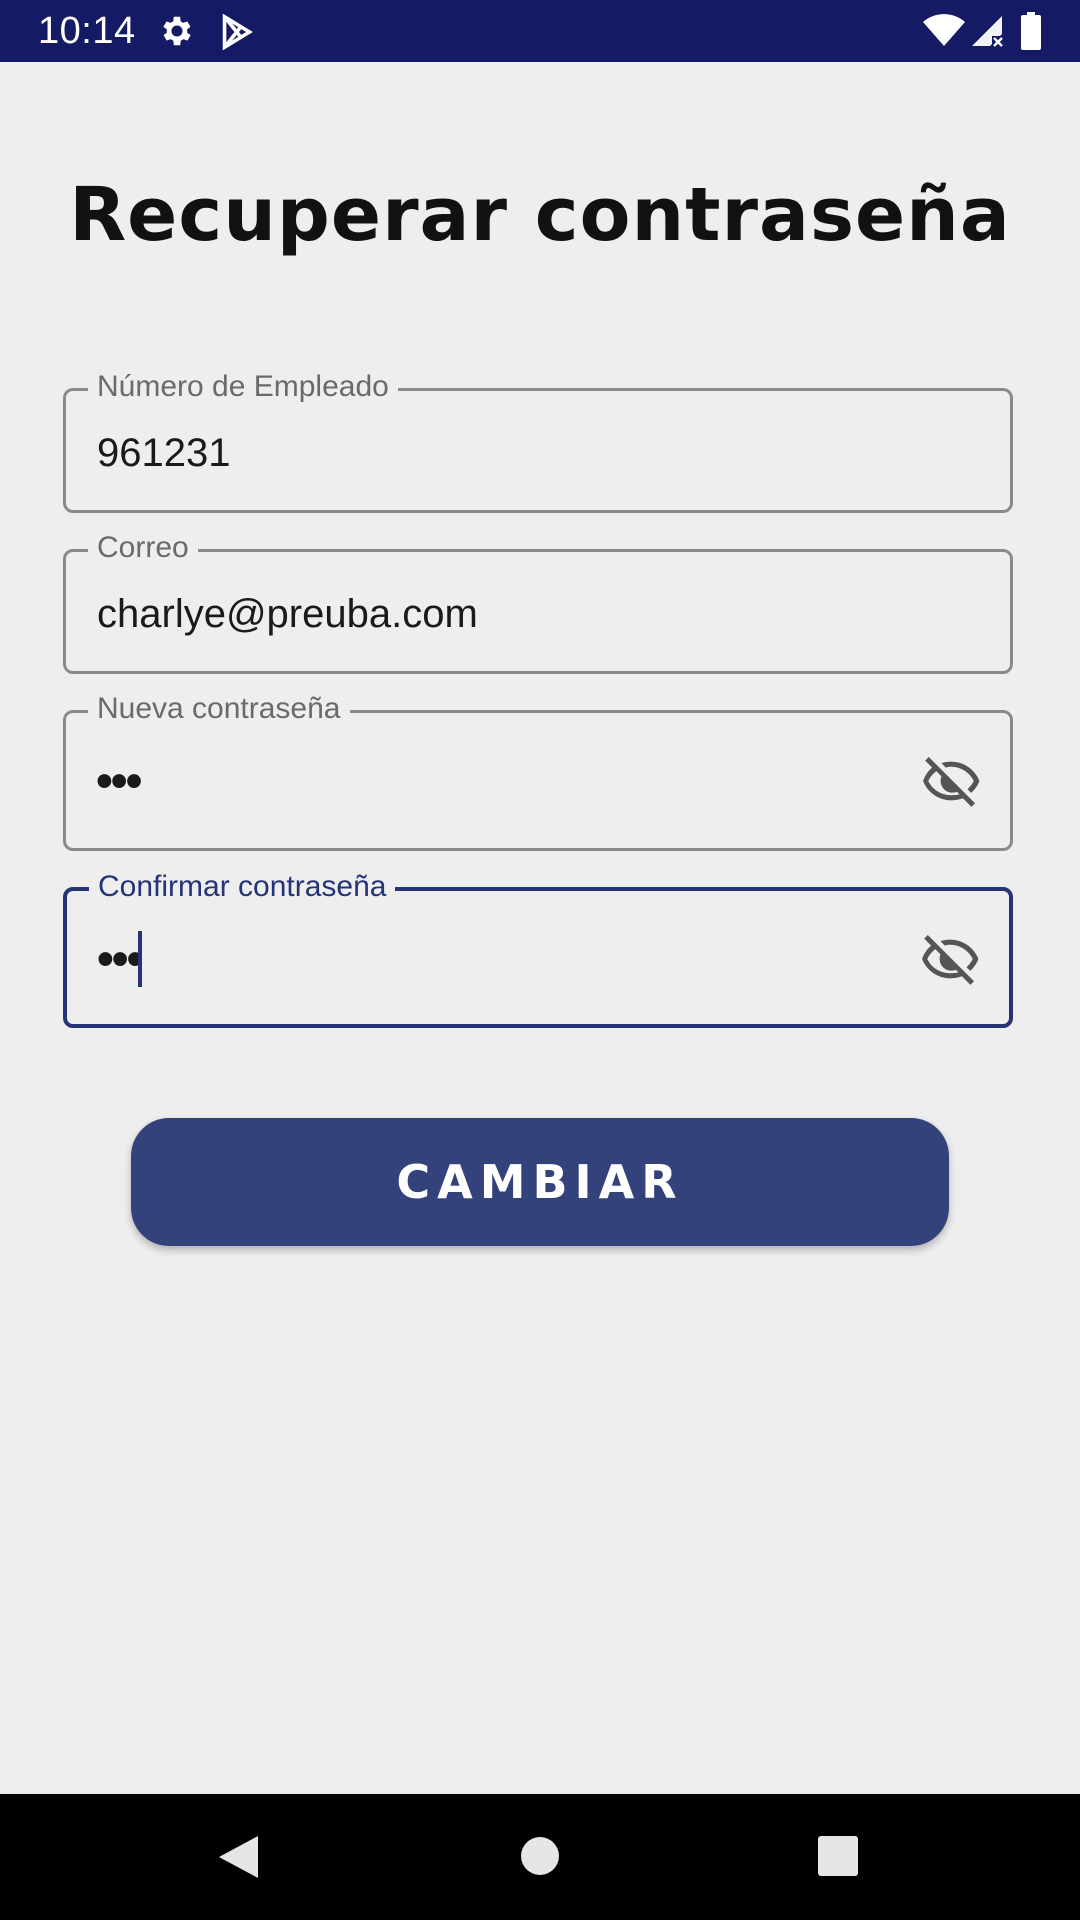 This screenshot has height=1920, width=1080. I want to click on settings-icon, so click(177, 31).